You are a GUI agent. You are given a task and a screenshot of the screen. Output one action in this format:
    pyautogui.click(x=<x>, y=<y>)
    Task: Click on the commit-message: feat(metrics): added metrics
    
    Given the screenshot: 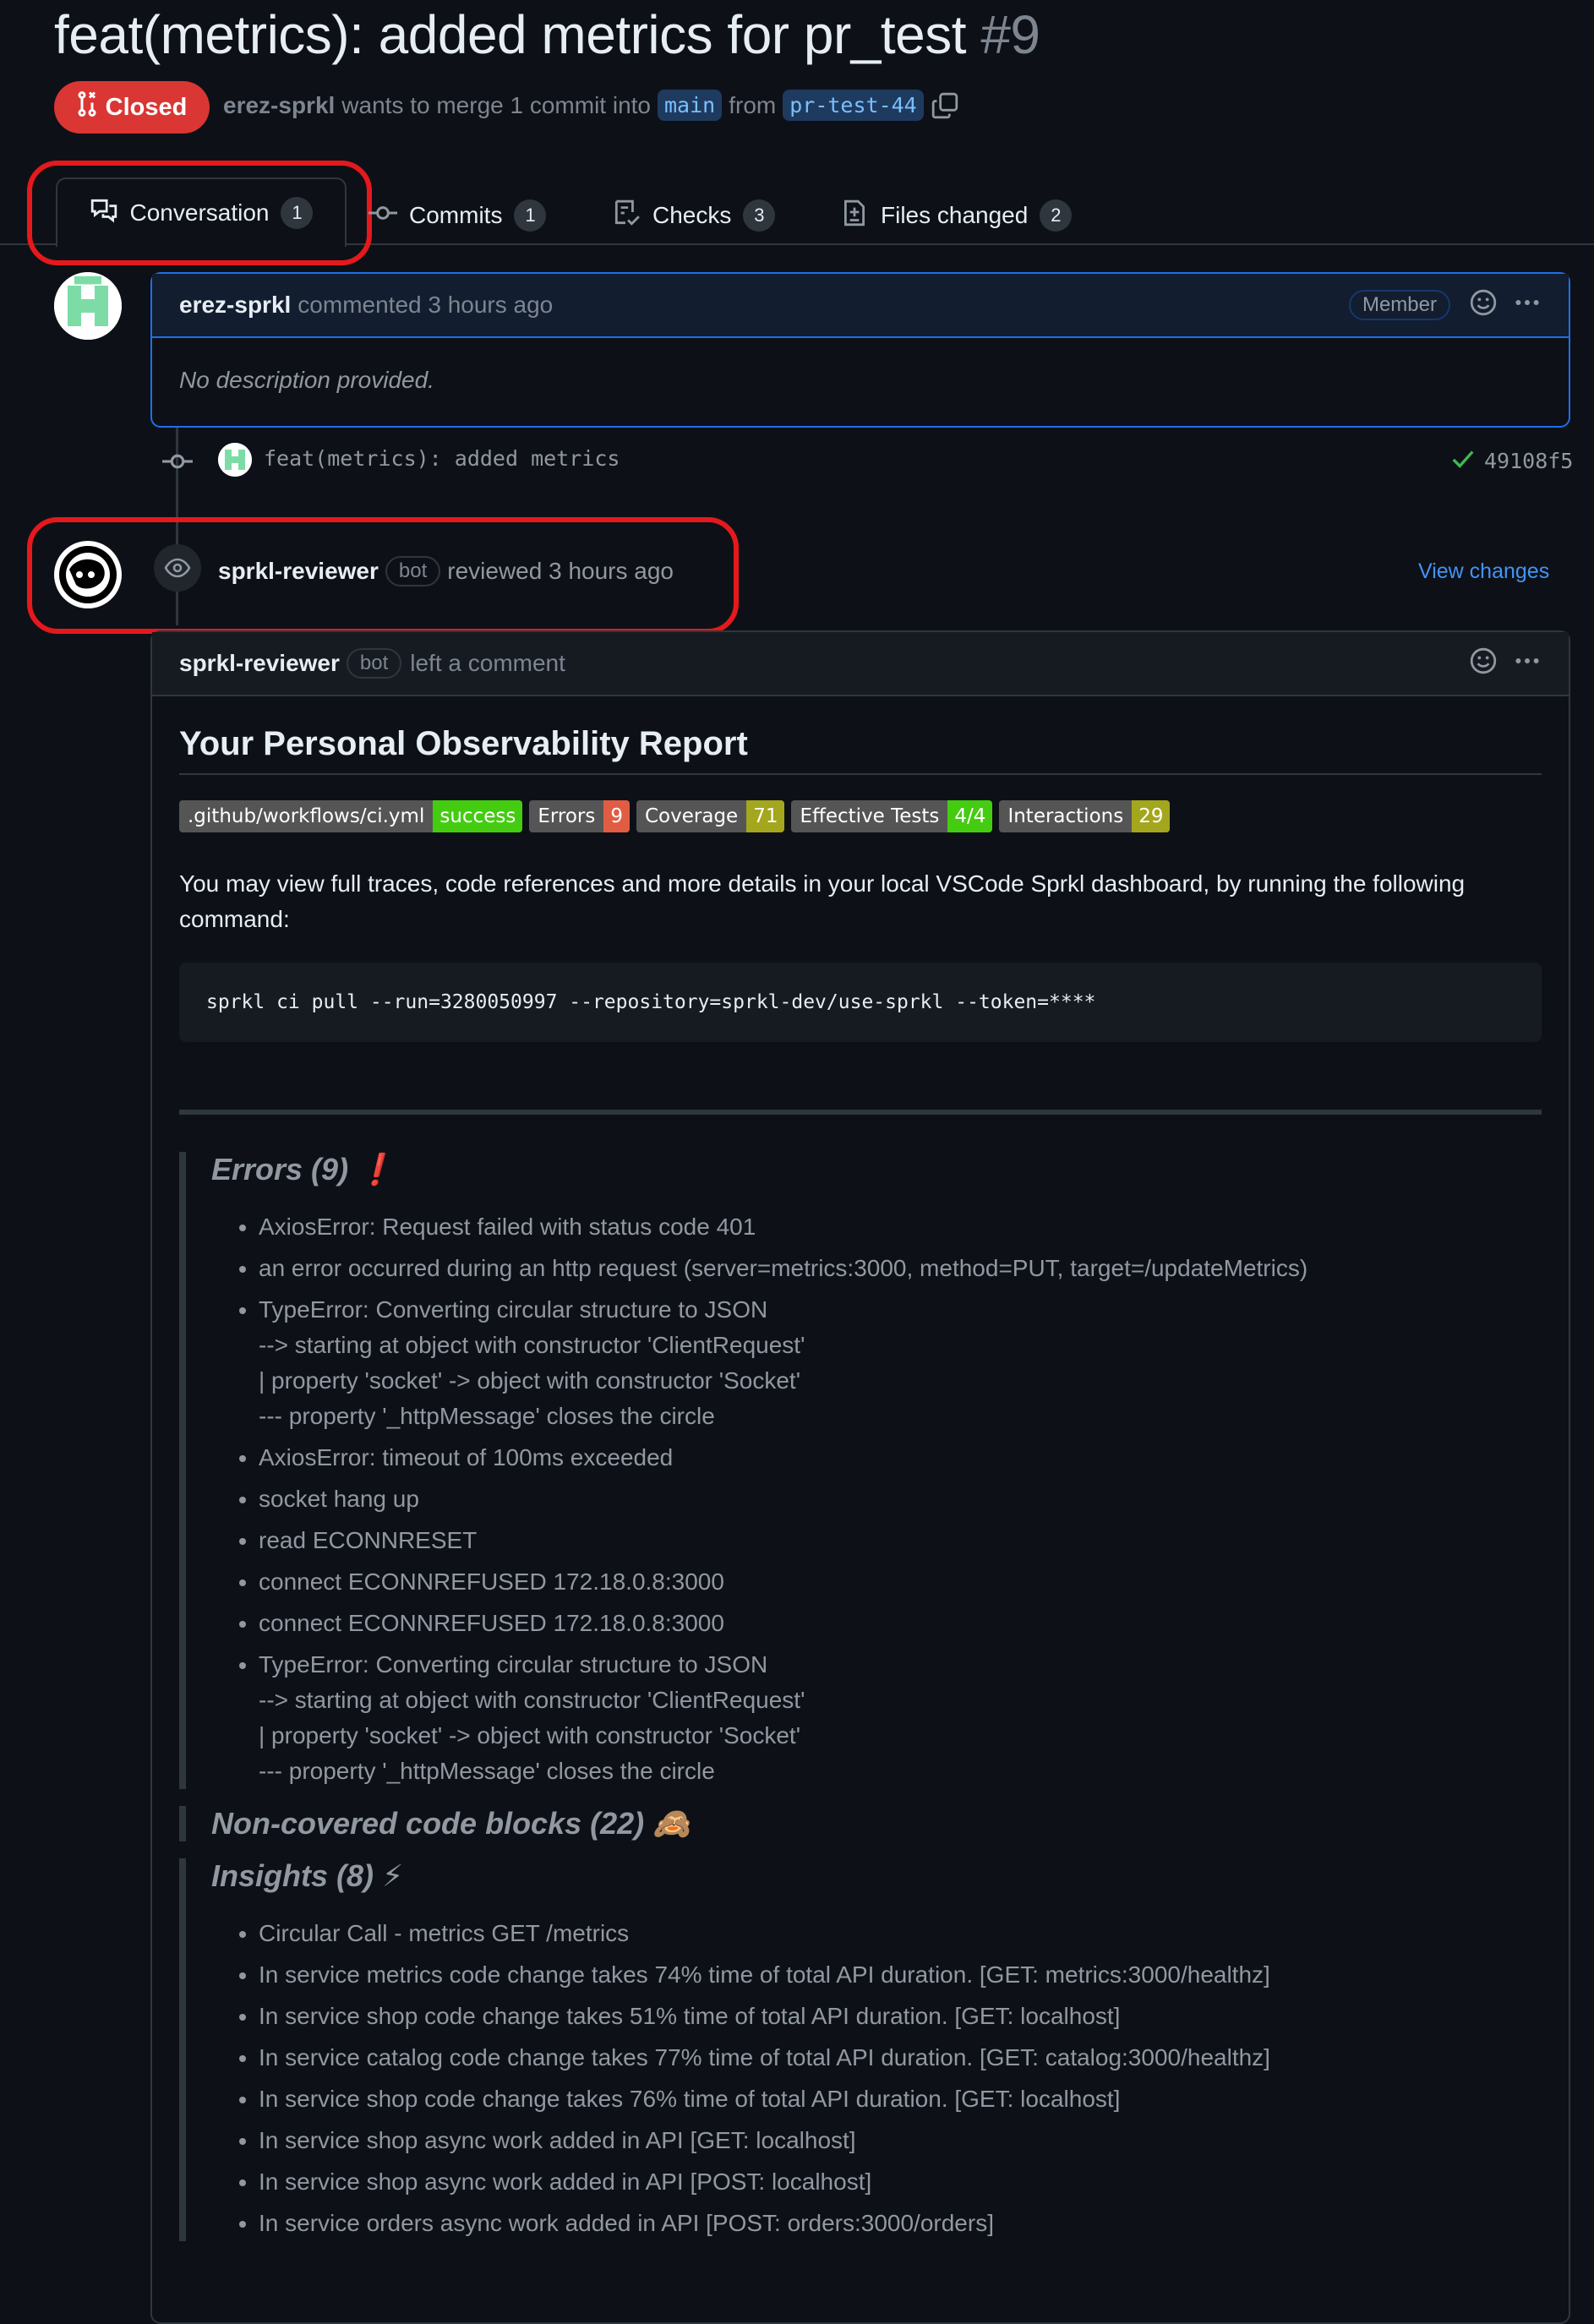 What is the action you would take?
    pyautogui.click(x=442, y=459)
    